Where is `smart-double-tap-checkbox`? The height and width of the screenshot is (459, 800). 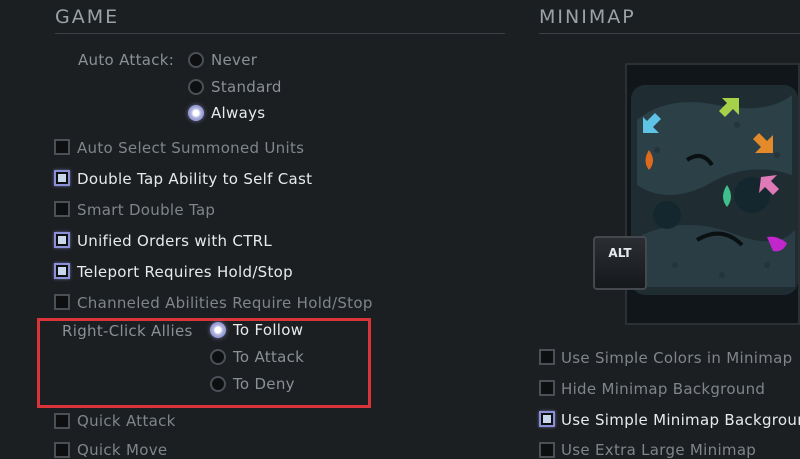
smart-double-tap-checkbox is located at coordinates (62, 209).